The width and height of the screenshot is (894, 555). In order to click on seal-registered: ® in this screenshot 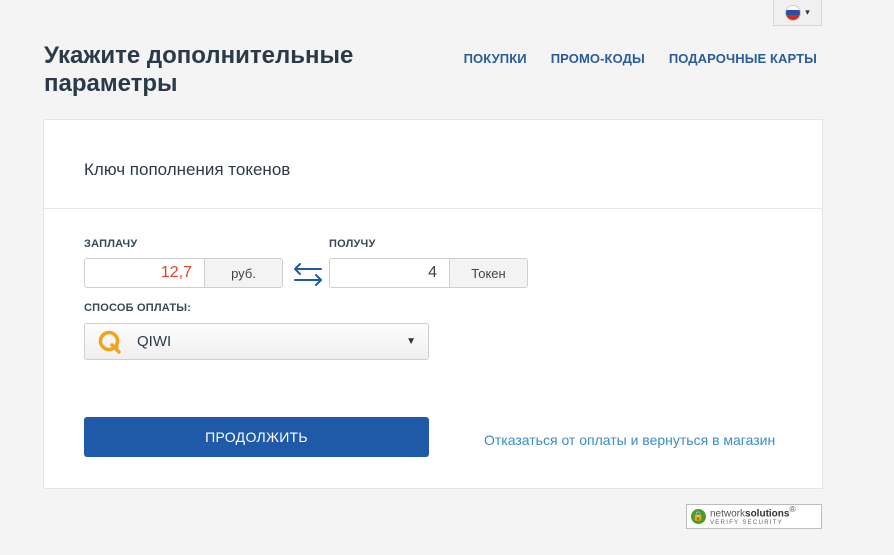, I will do `click(792, 509)`.